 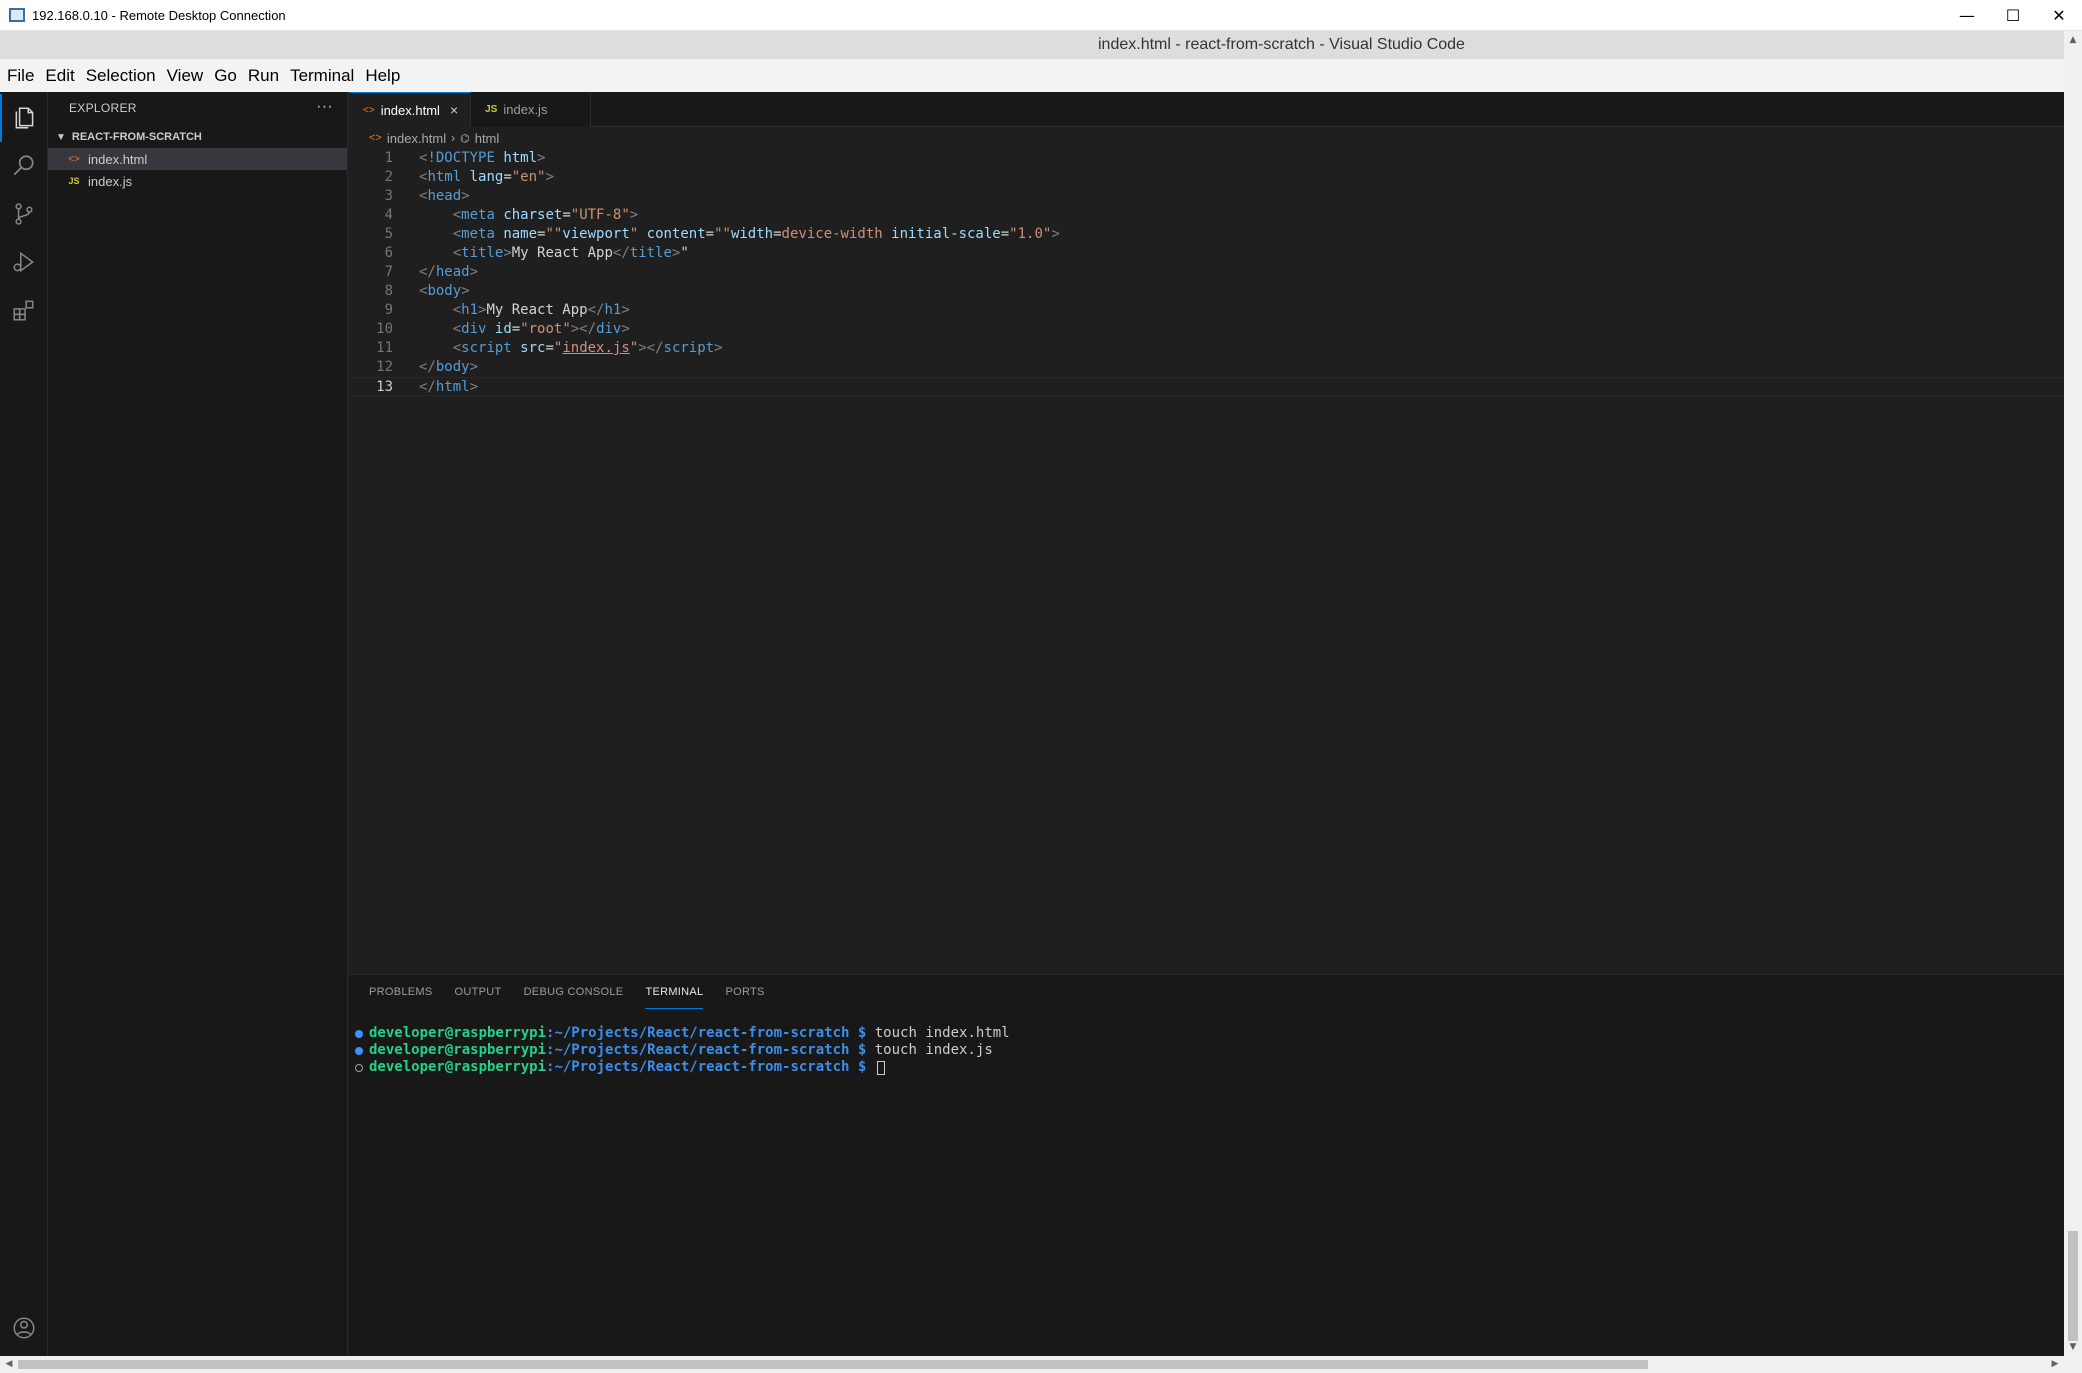 I want to click on breadcrumb-file: index.html, so click(x=416, y=138).